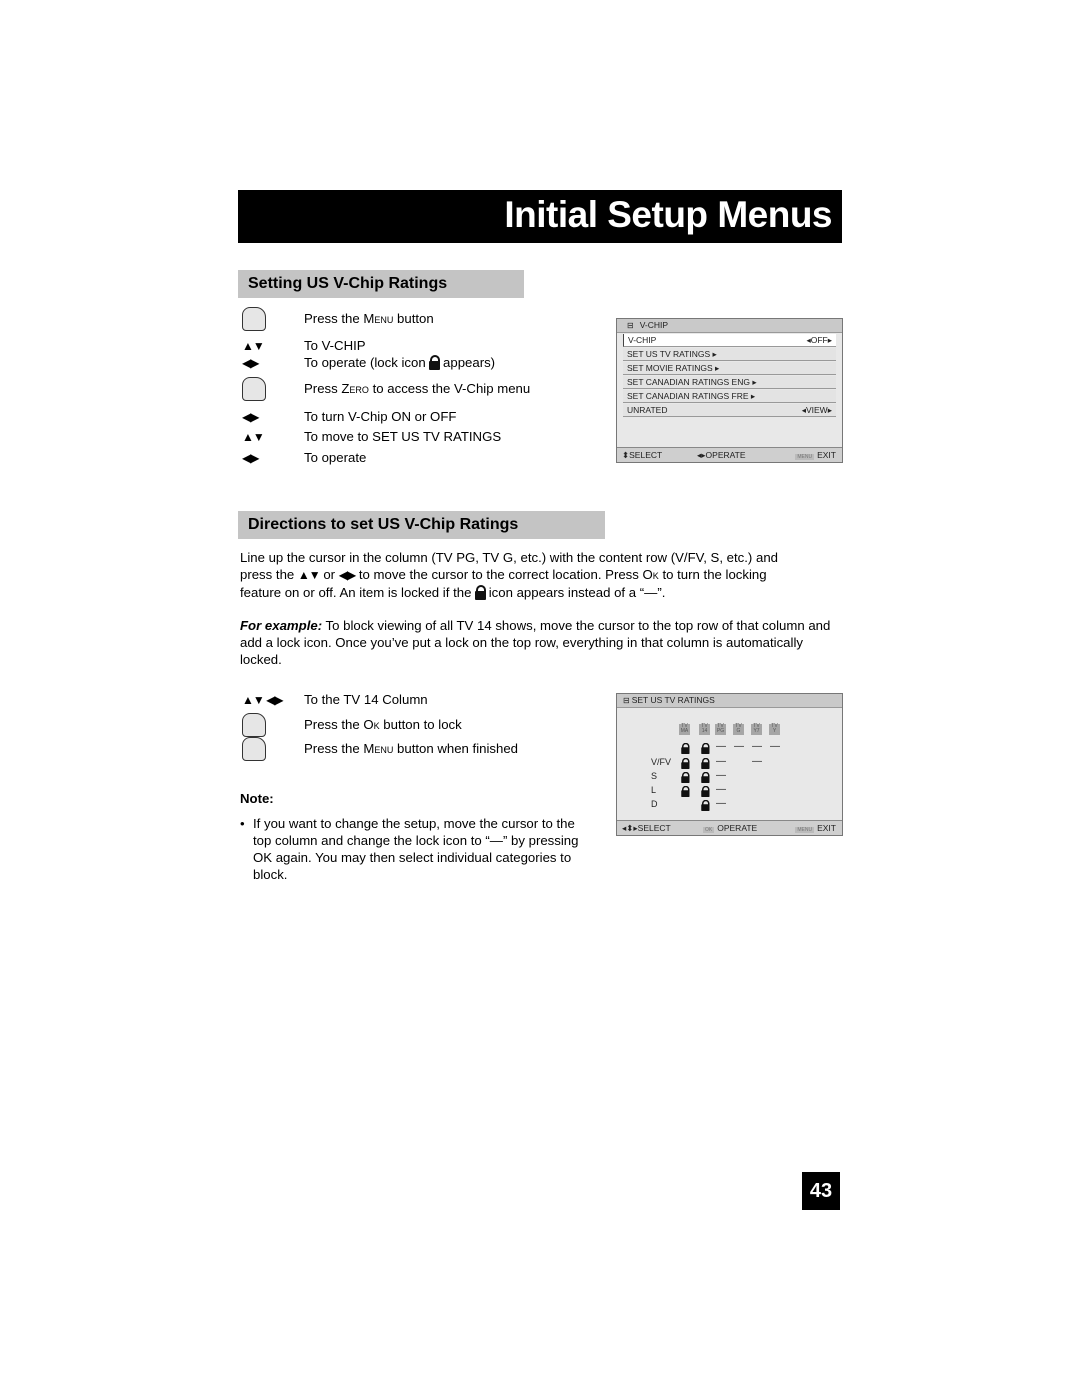 Image resolution: width=1080 pixels, height=1397 pixels. Describe the element at coordinates (774, 729) in the screenshot. I see `rating-column-header: TV Y` at that location.